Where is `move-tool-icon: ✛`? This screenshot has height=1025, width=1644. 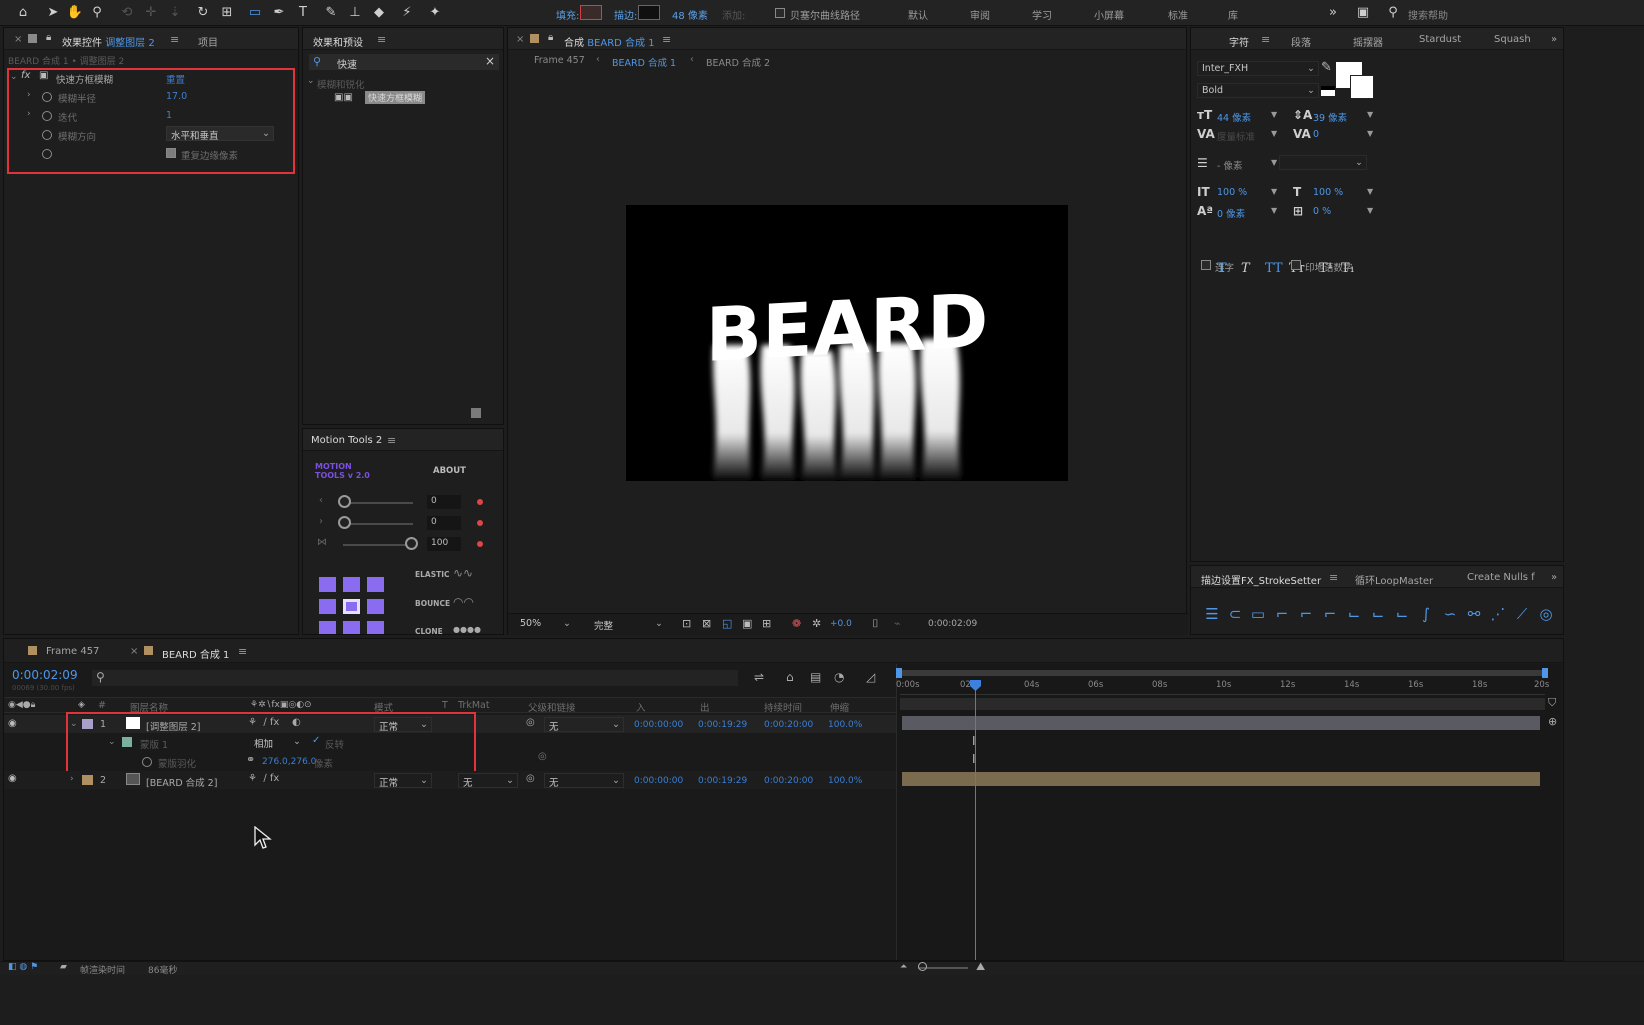
move-tool-icon: ✛ is located at coordinates (151, 13).